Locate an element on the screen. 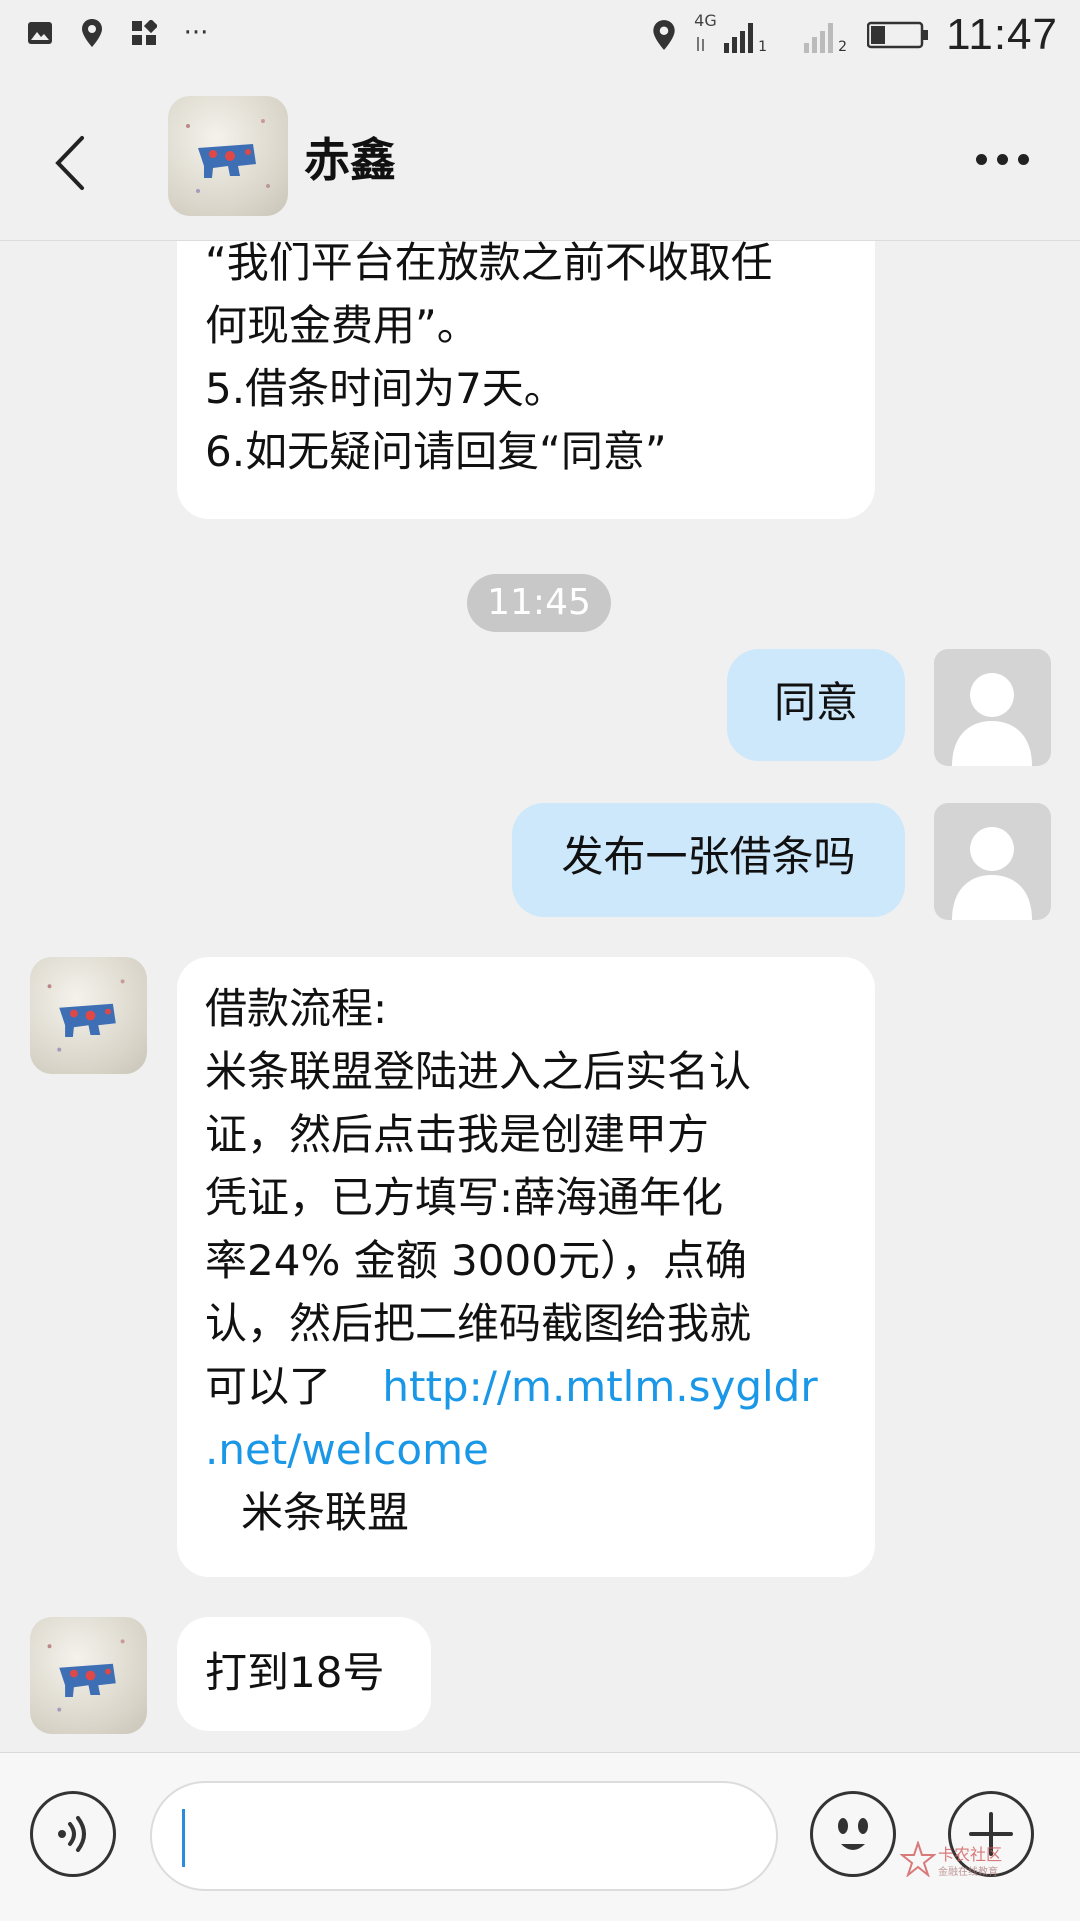 The image size is (1080, 1921). message-line: .net/welcome is located at coordinates (526, 1449).